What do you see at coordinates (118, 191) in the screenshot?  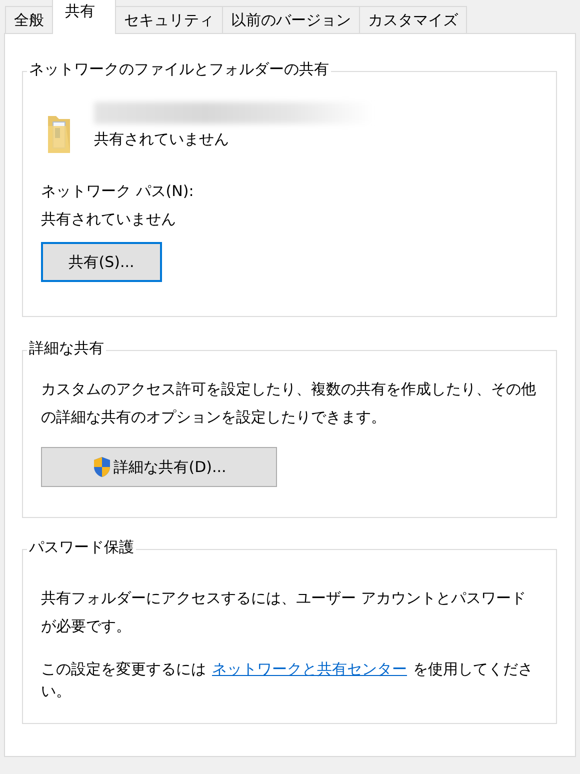 I see `network-path-label: ネットワーク パス(N):` at bounding box center [118, 191].